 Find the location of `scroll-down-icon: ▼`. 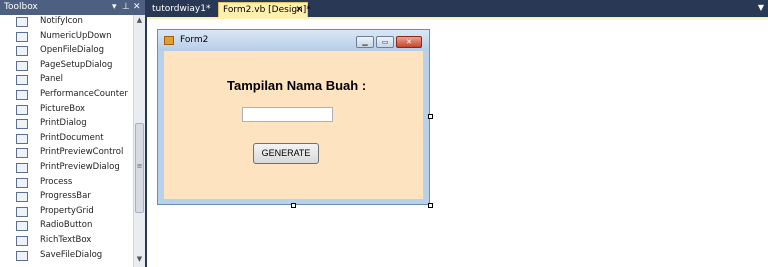

scroll-down-icon: ▼ is located at coordinates (139, 259).